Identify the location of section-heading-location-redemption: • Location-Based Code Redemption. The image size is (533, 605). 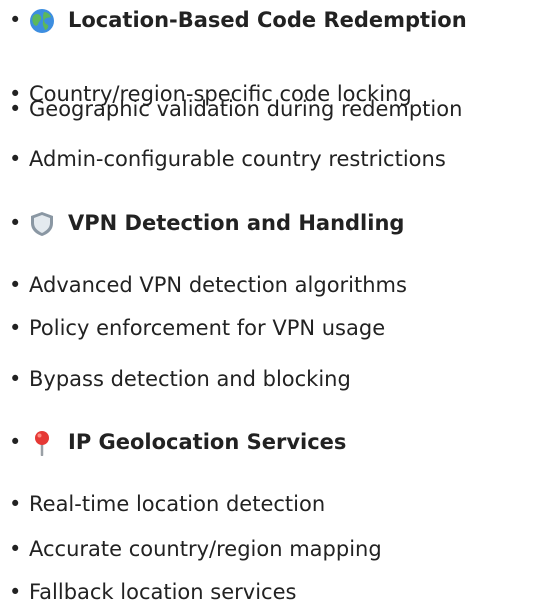
(238, 20).